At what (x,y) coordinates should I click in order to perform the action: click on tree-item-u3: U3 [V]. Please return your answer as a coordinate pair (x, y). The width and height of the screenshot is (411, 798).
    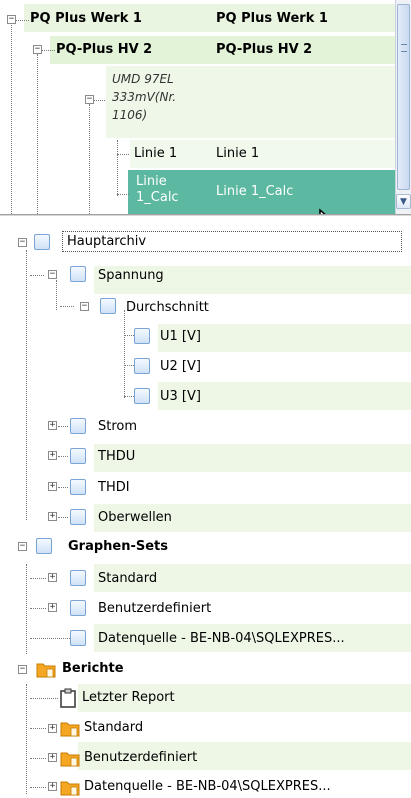
    Looking at the image, I should click on (180, 396).